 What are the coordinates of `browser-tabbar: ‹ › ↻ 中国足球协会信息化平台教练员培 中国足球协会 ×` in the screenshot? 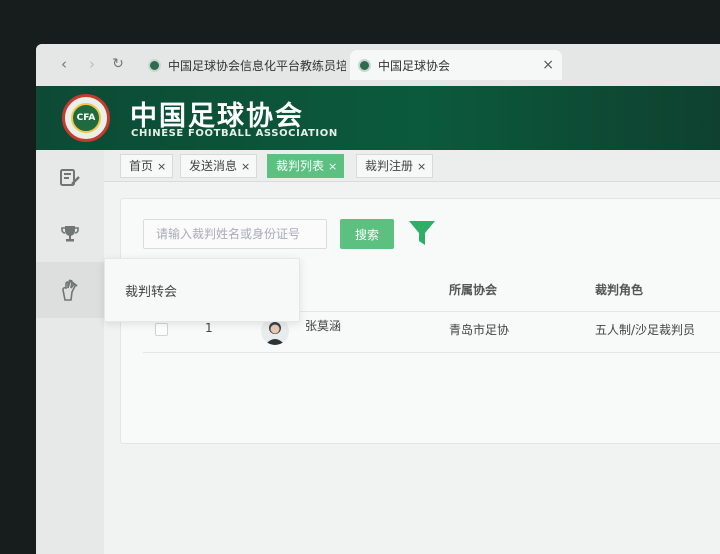 It's located at (378, 65).